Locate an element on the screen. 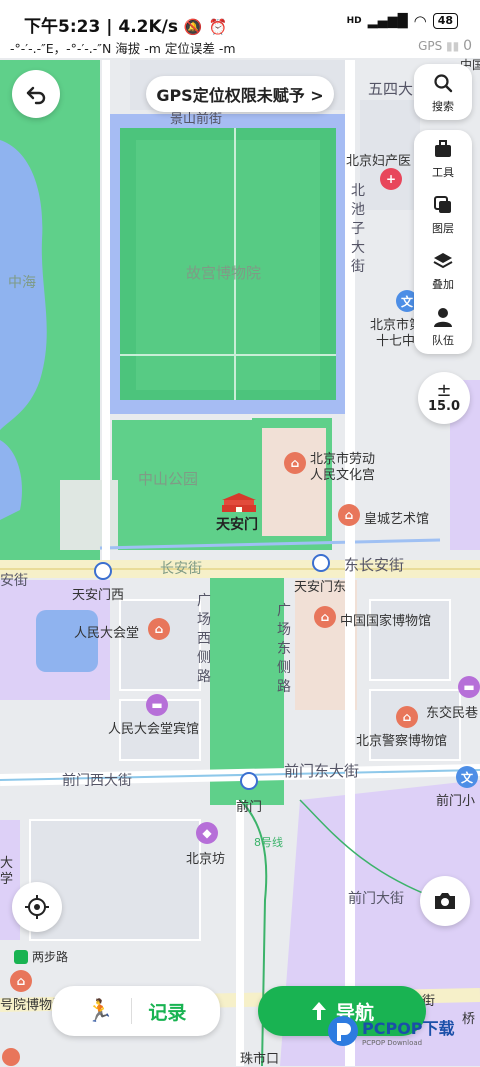  shopping-poi-icon: ◆ is located at coordinates (207, 833).